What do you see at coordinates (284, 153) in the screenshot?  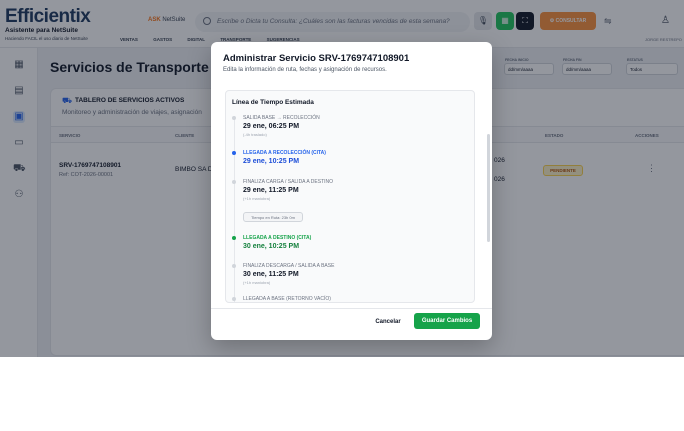 I see `timeline-label: LLEGADA A RECOLECCIÓN (CITA)` at bounding box center [284, 153].